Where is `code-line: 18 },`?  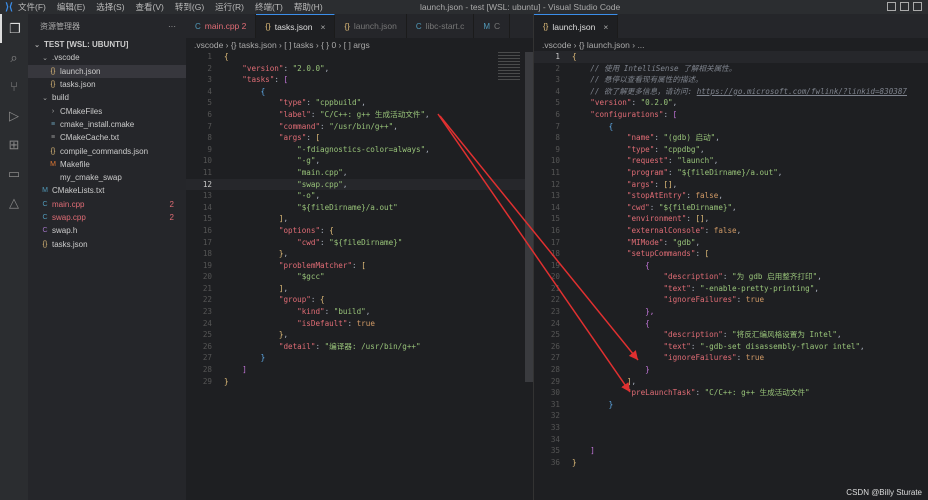 code-line: 18 }, is located at coordinates (359, 254).